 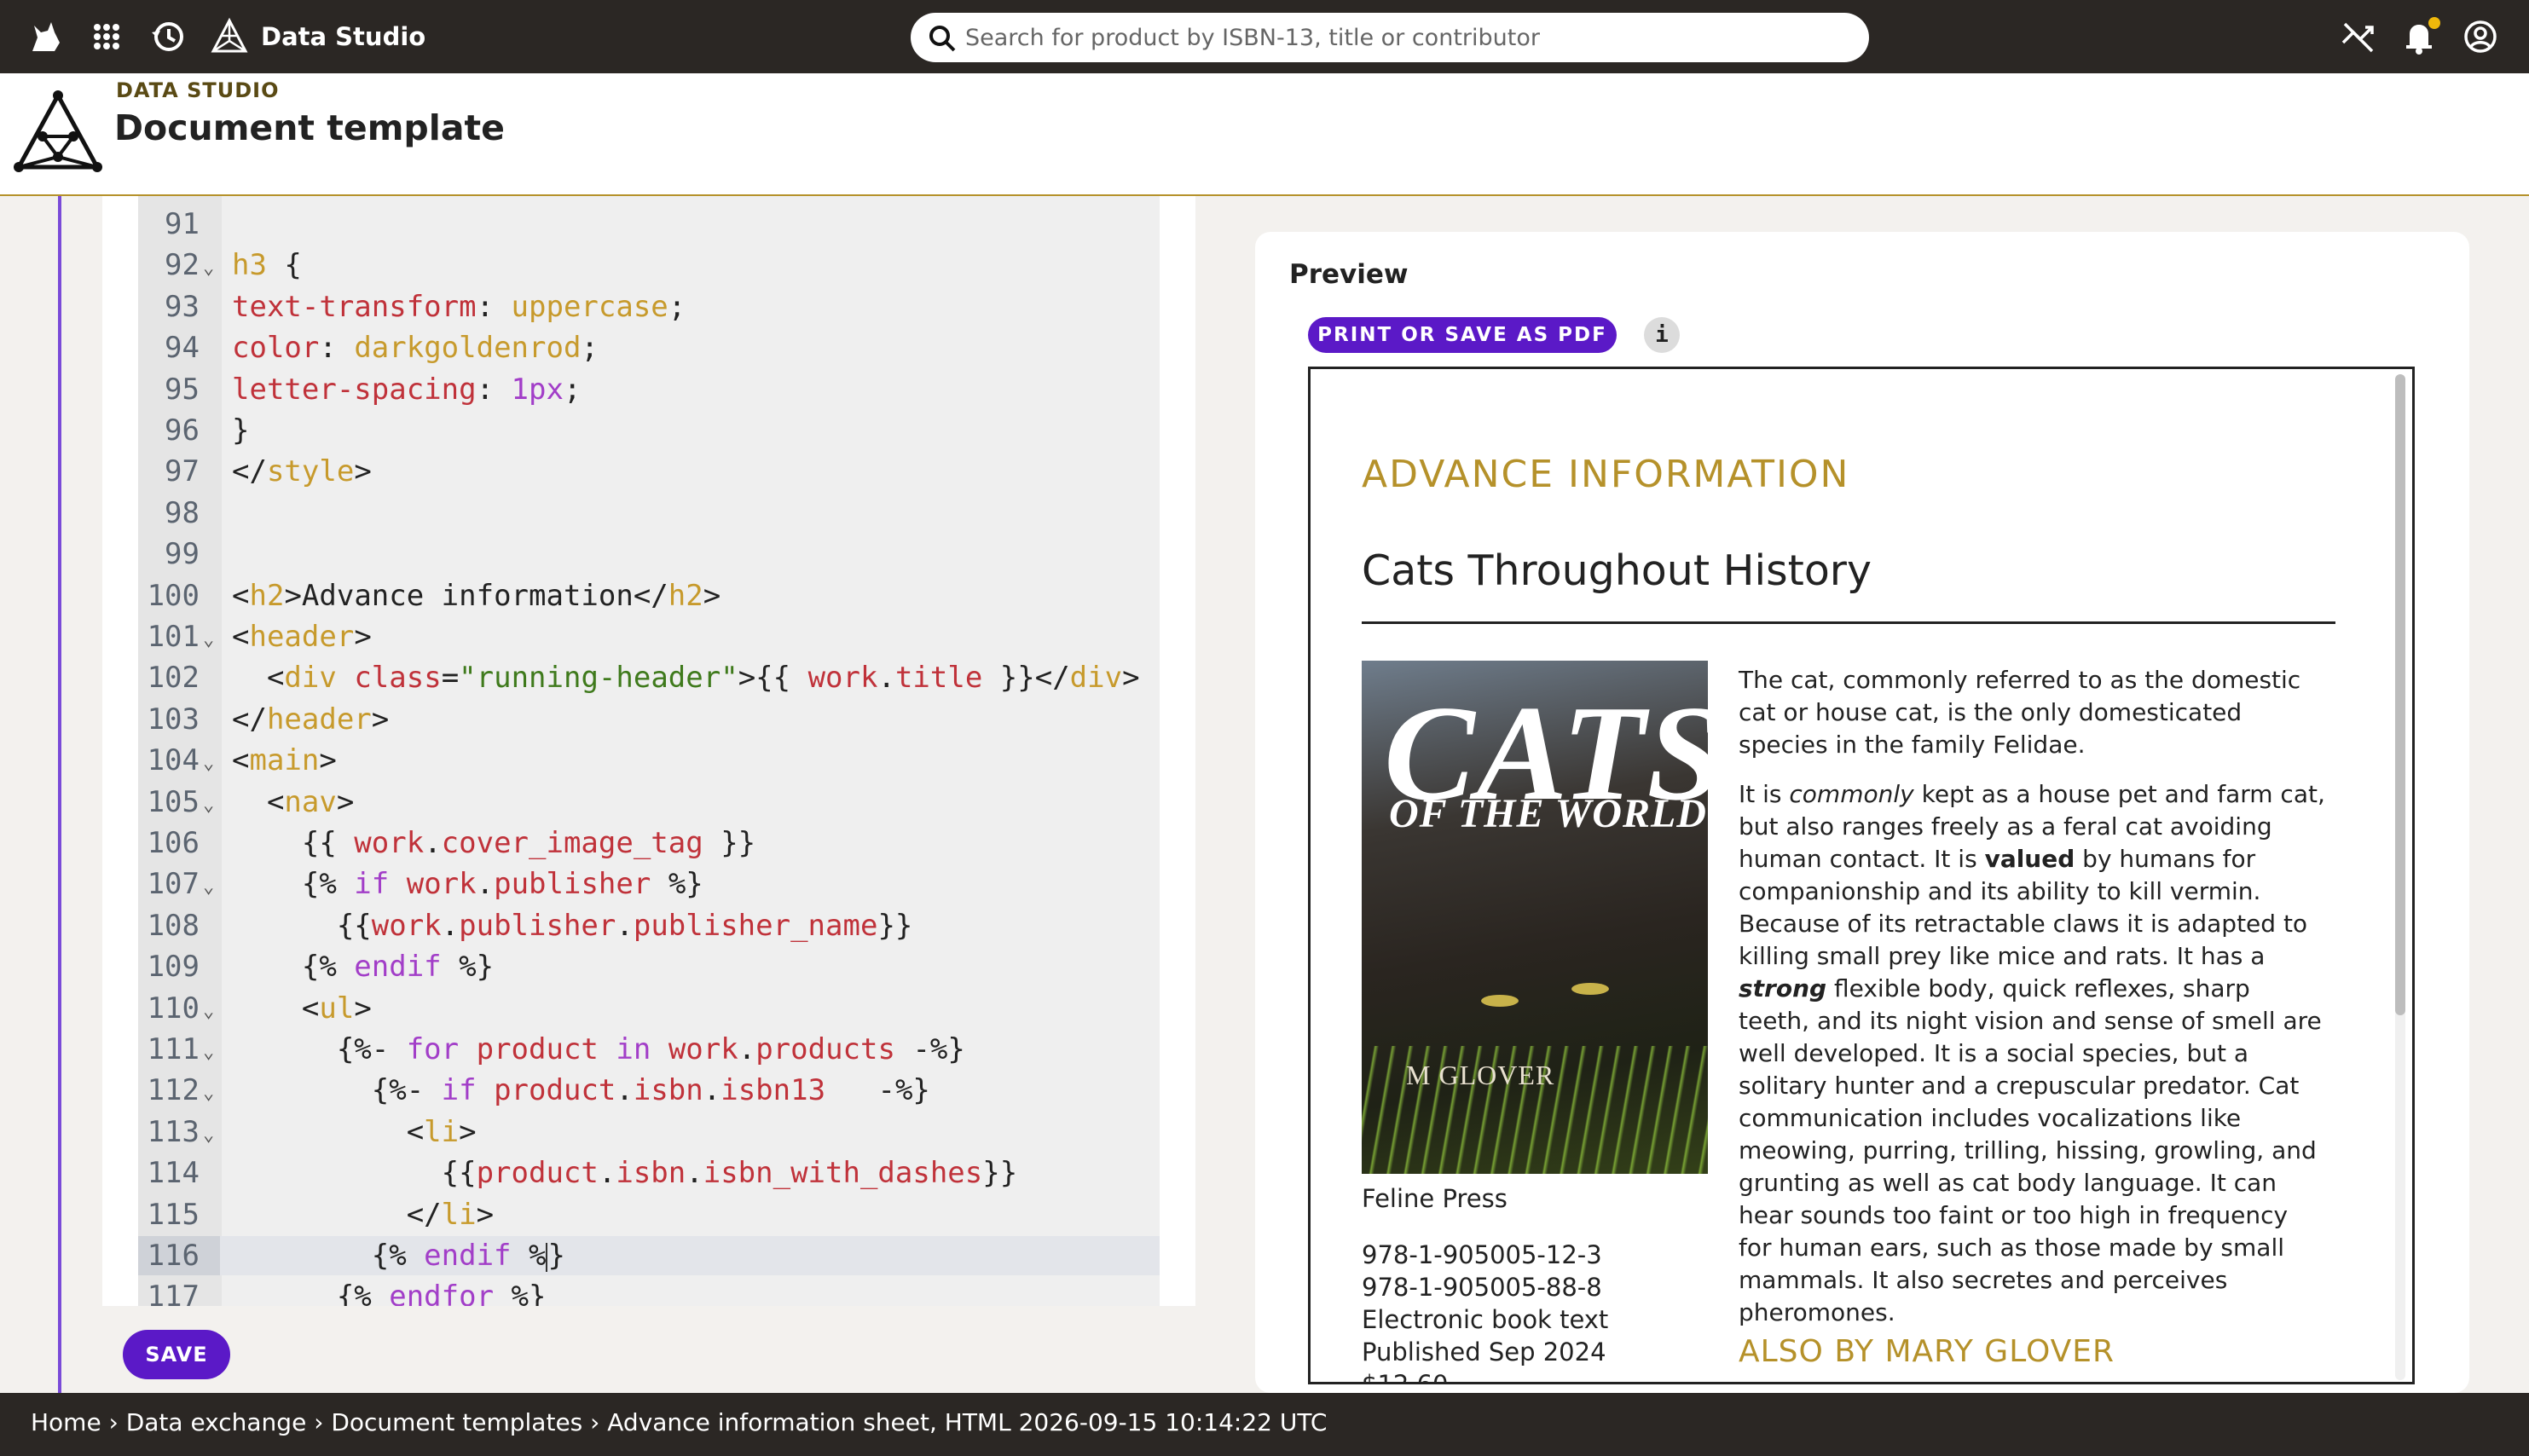 What do you see at coordinates (649, 636) in the screenshot?
I see `code-line: 101 ⌄ <header>` at bounding box center [649, 636].